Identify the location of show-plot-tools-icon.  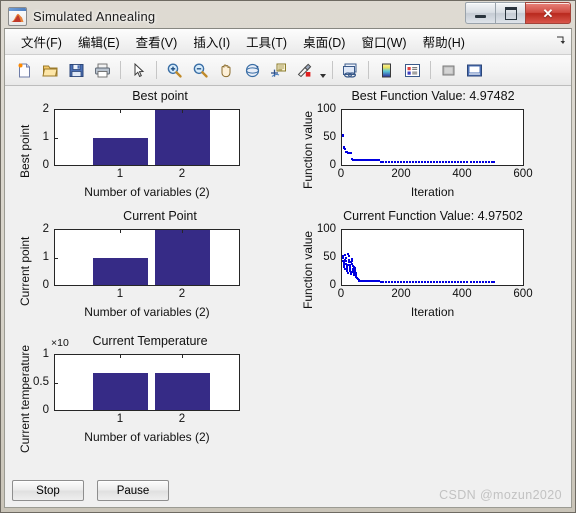
(474, 70).